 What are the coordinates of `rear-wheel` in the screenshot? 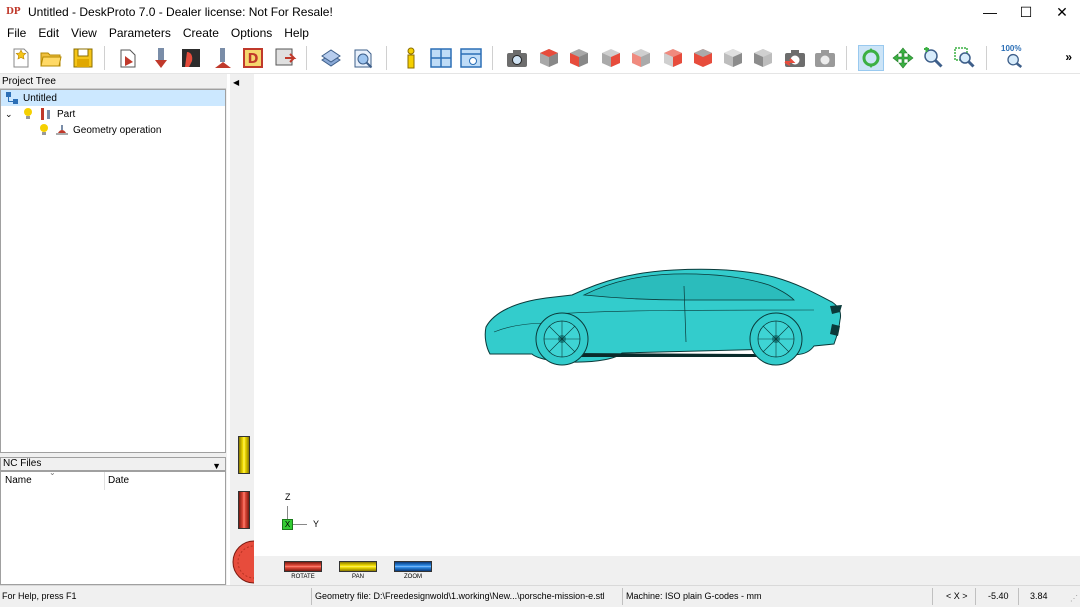 It's located at (776, 339).